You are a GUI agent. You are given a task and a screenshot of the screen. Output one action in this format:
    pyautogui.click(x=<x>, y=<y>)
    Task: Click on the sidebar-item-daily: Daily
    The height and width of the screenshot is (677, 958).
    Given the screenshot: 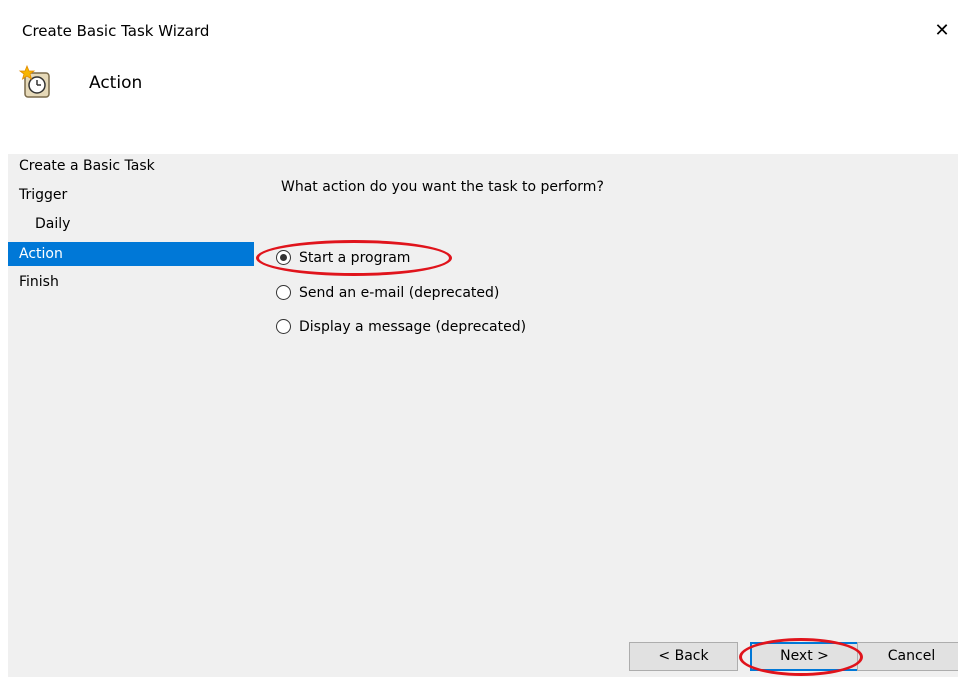 What is the action you would take?
    pyautogui.click(x=131, y=224)
    